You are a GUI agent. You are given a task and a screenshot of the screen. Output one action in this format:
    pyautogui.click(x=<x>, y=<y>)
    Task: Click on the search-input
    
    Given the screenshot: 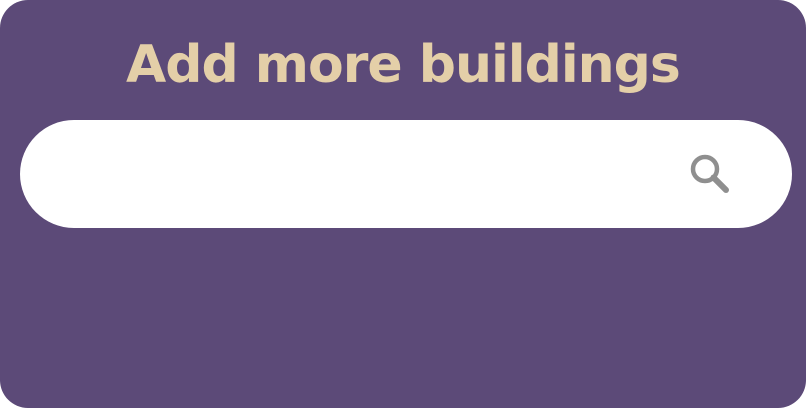 What is the action you would take?
    pyautogui.click(x=364, y=174)
    